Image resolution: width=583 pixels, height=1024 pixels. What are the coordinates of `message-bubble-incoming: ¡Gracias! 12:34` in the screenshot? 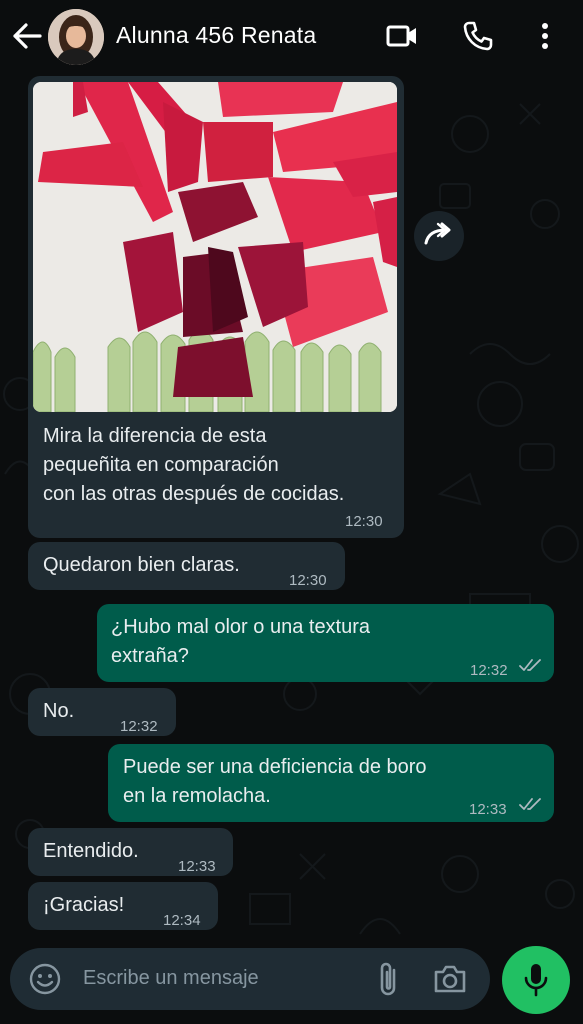 It's located at (123, 906).